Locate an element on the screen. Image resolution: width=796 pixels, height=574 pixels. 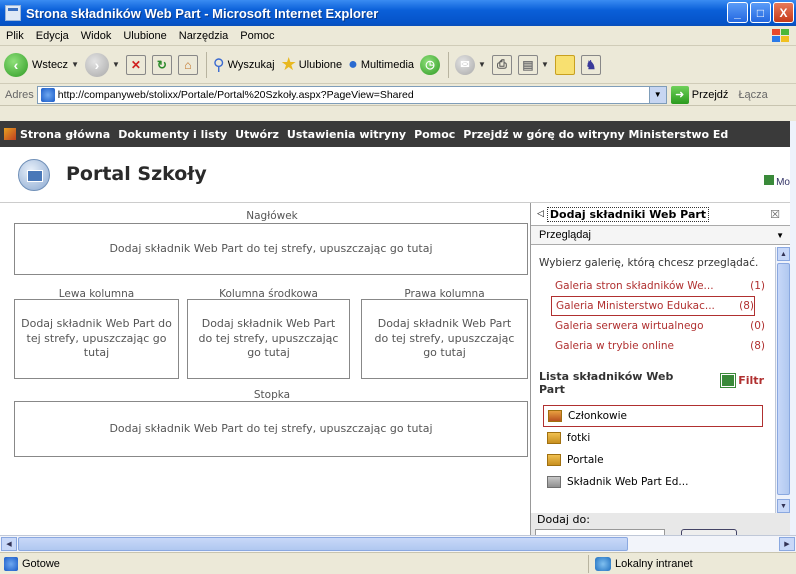
home-button: ⌂ is located at coordinates (187, 64).